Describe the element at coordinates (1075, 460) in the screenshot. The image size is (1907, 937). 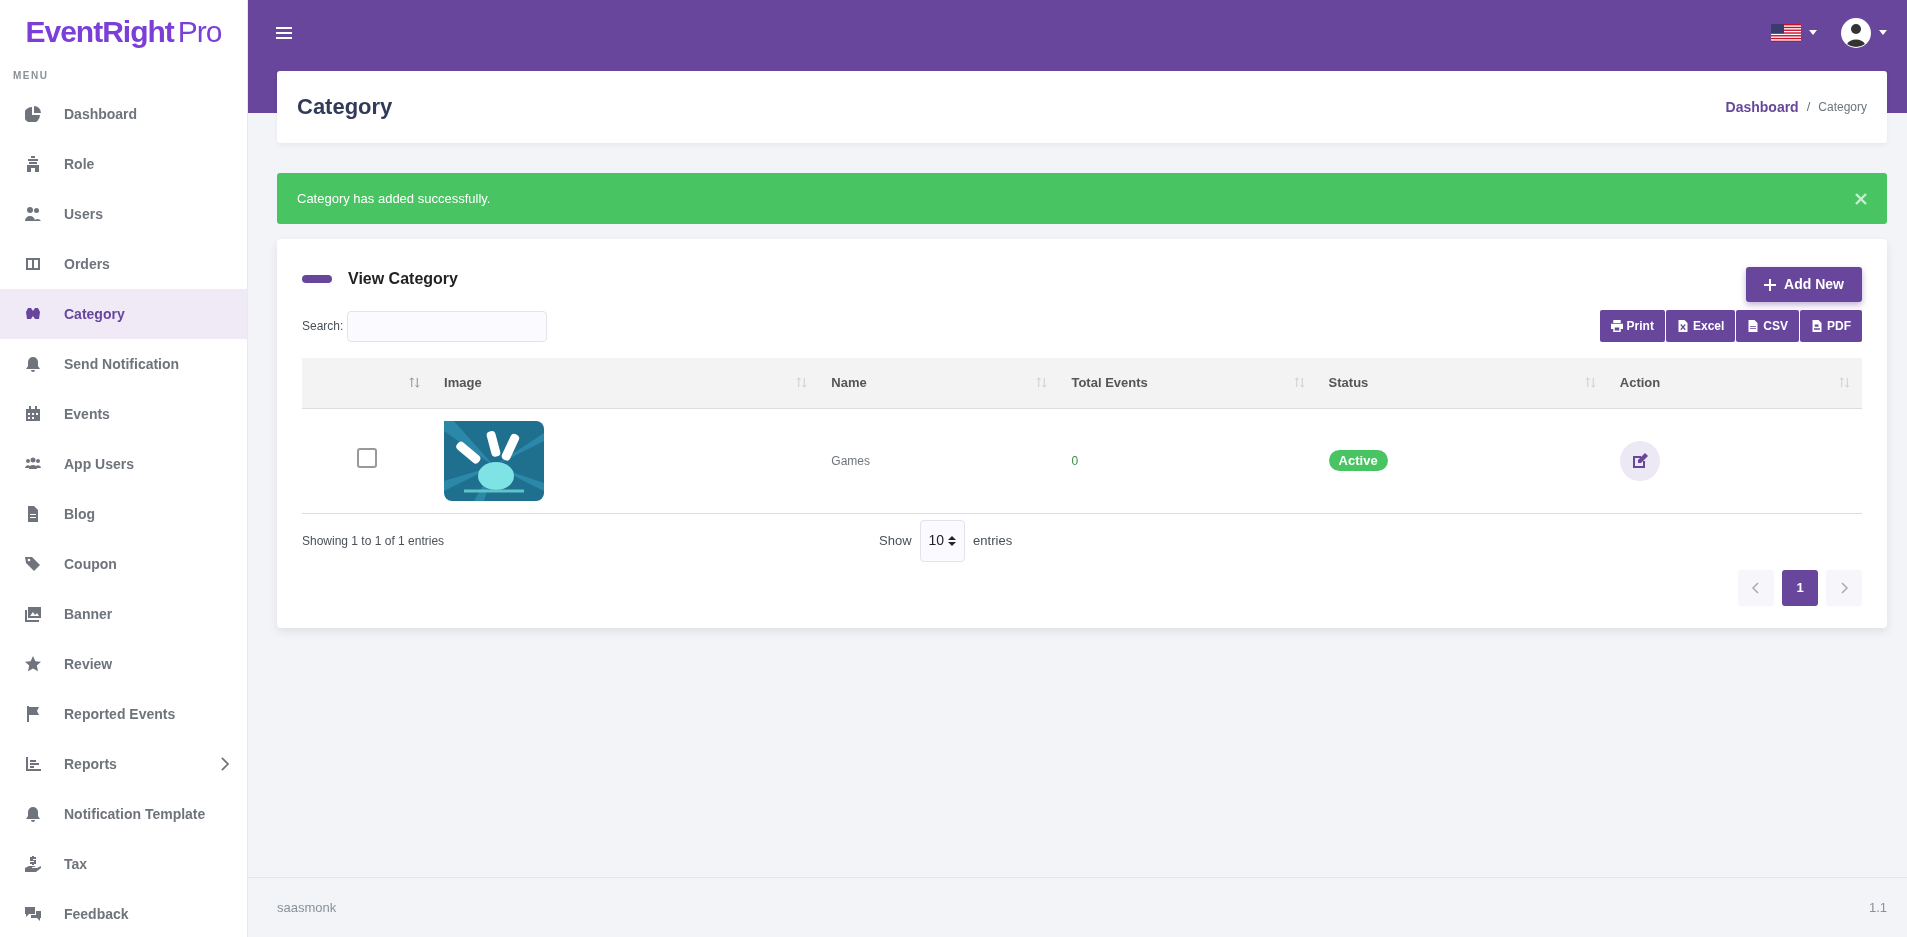
I see `table-cell: 0` at that location.